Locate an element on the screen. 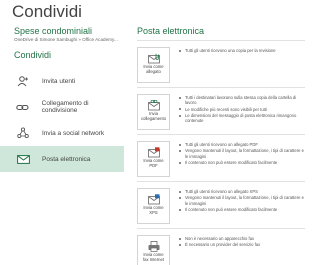  bullet-text: Non è necessario un apparecchio fax is located at coordinates (242, 238).